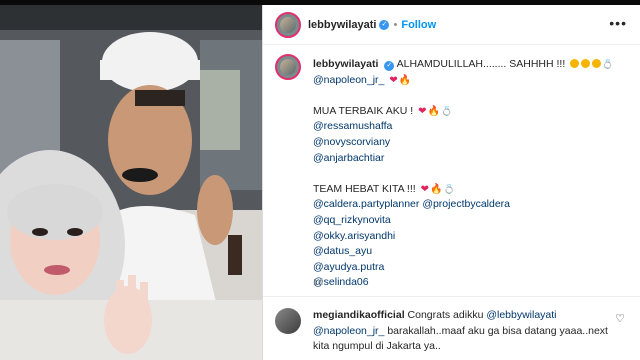 The height and width of the screenshot is (360, 640). I want to click on mention-link: @novyscorviany, so click(351, 142).